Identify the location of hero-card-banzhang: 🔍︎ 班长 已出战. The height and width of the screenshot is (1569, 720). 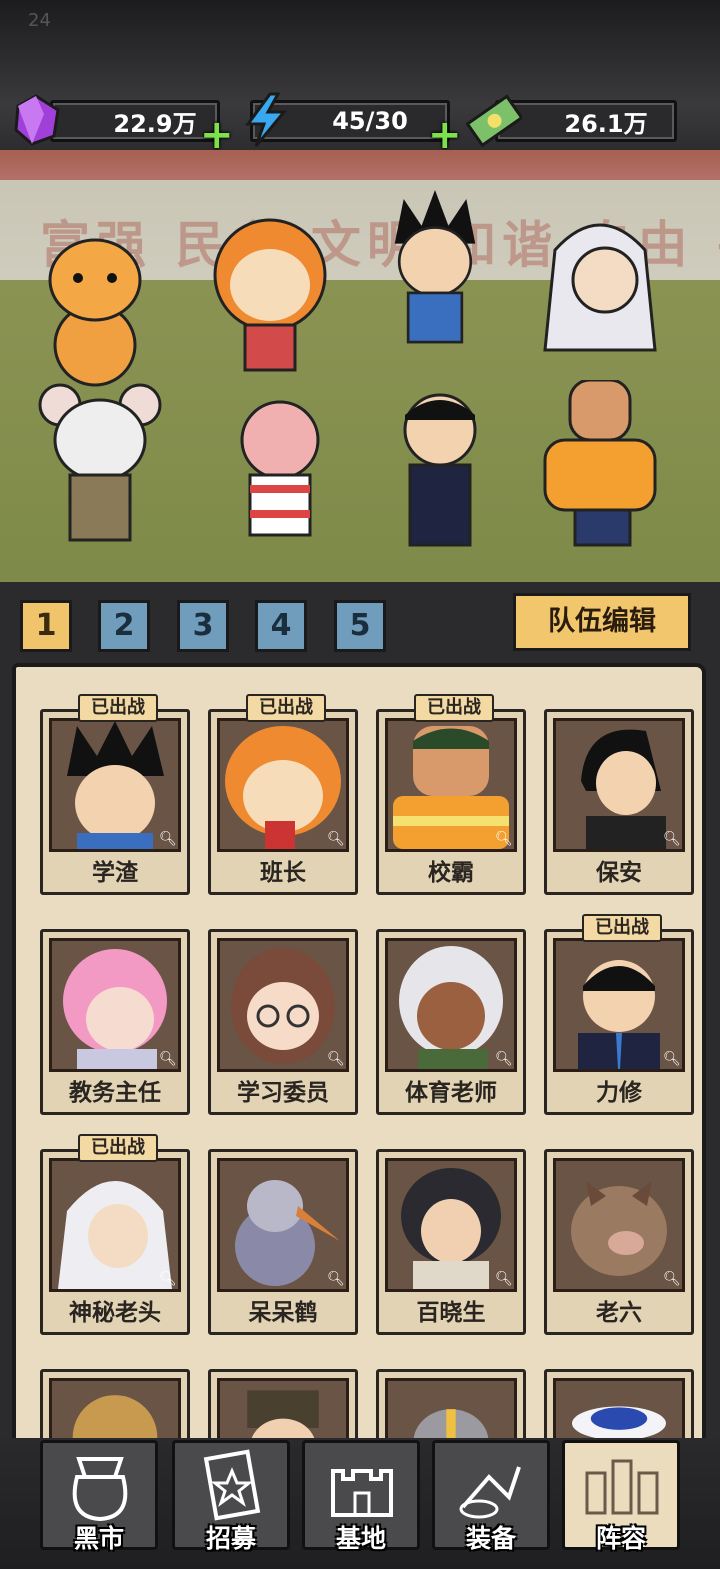
(283, 794).